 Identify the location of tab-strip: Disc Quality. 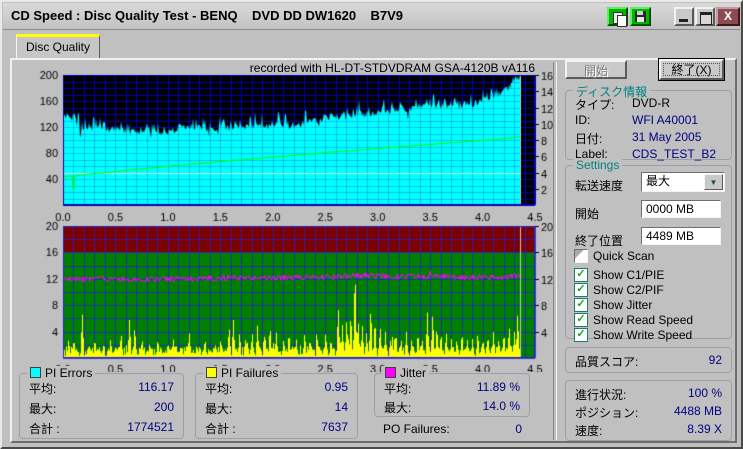
(371, 46).